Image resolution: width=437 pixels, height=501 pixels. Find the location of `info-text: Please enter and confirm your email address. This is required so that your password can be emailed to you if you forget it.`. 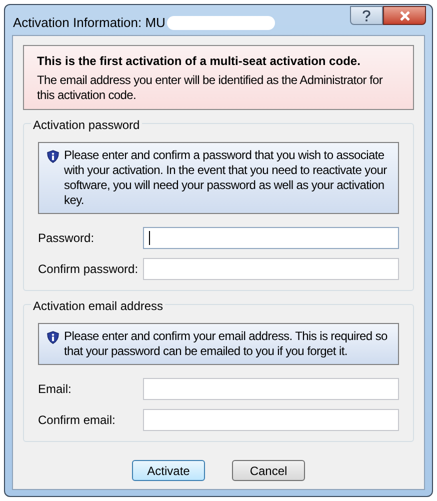

info-text: Please enter and confirm your email address. This is required so that your password can be emailed to you if you forget it. is located at coordinates (226, 344).